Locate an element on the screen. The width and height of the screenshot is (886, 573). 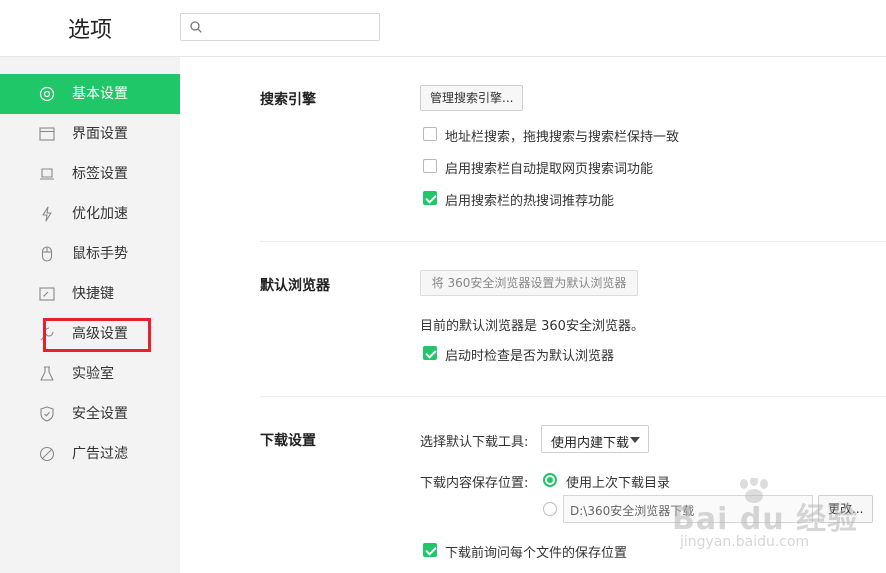
sidebar-item-label: 优化加速 is located at coordinates (100, 214).